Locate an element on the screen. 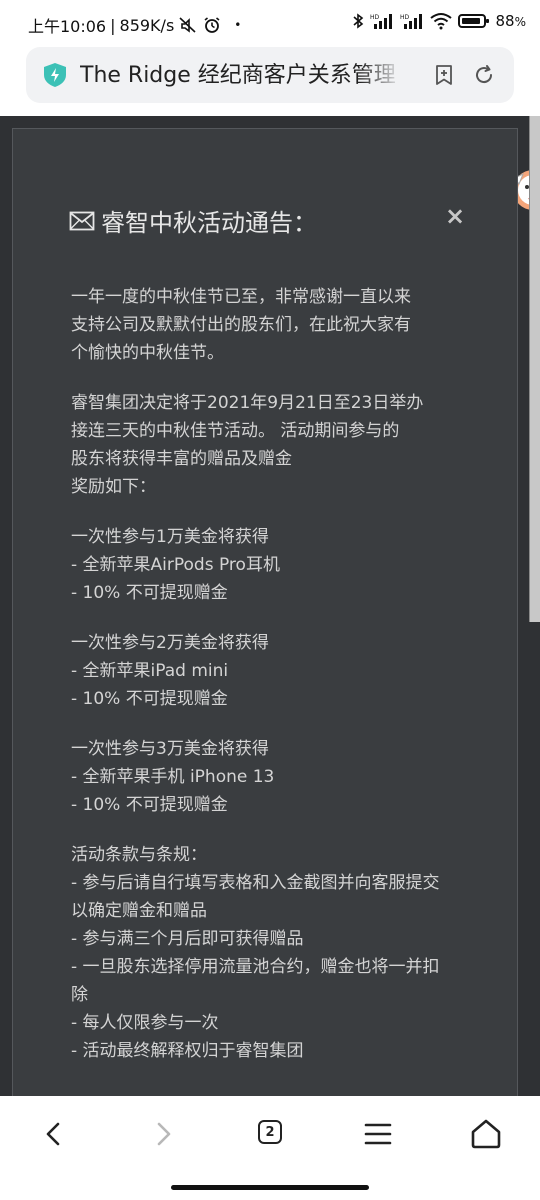 This screenshot has height=1200, width=540. notice-line: 以确定赠金和赠品 is located at coordinates (139, 911).